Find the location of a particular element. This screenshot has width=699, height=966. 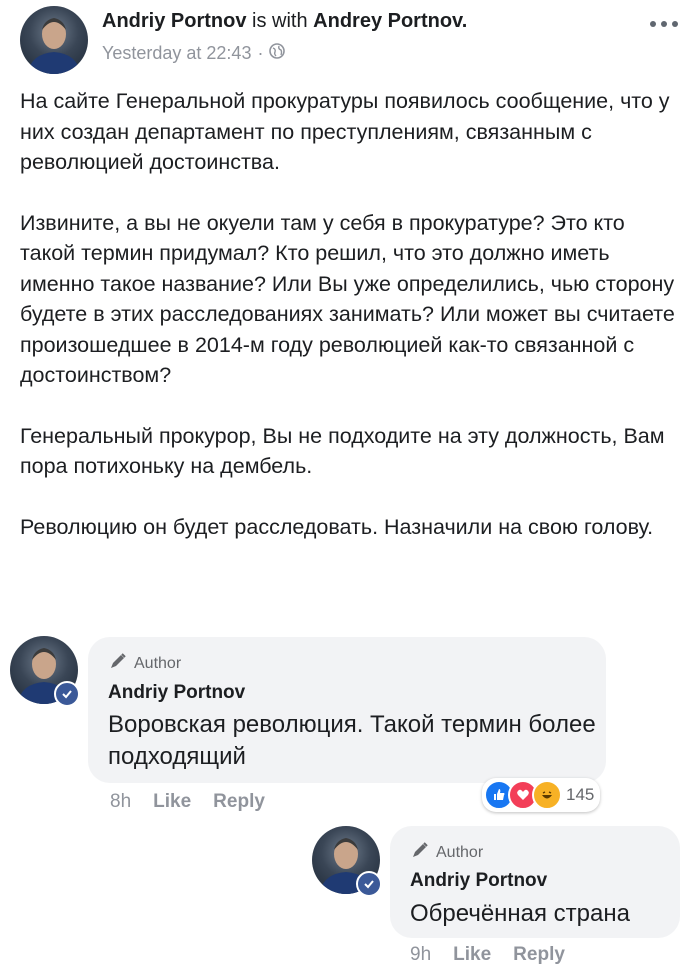

post-timestamp: Yesterday at 22:43 is located at coordinates (176, 53).